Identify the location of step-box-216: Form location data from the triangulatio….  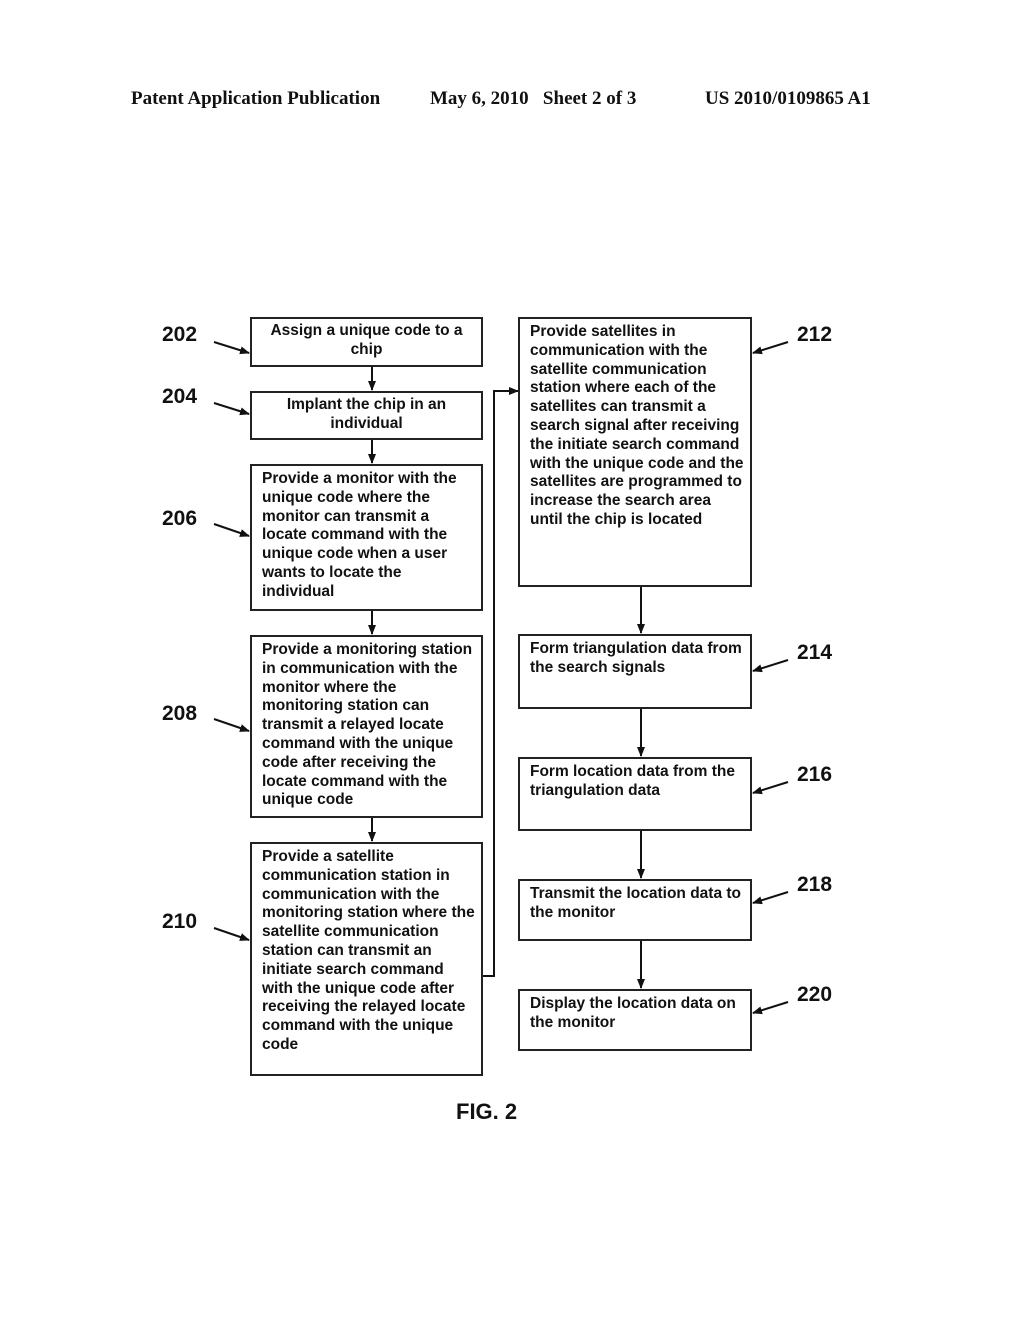
(635, 794).